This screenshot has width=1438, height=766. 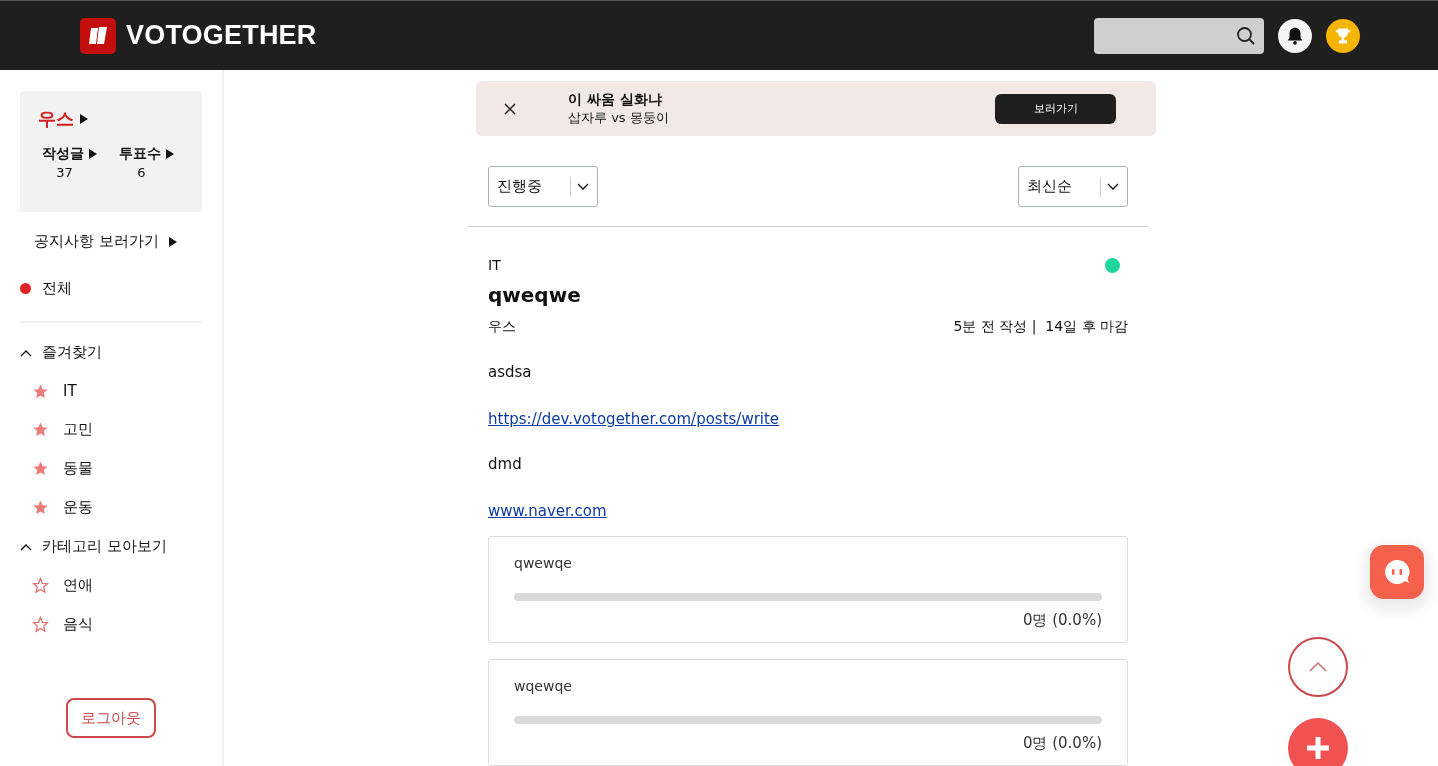 What do you see at coordinates (543, 563) in the screenshot?
I see `option-label: qwewqe` at bounding box center [543, 563].